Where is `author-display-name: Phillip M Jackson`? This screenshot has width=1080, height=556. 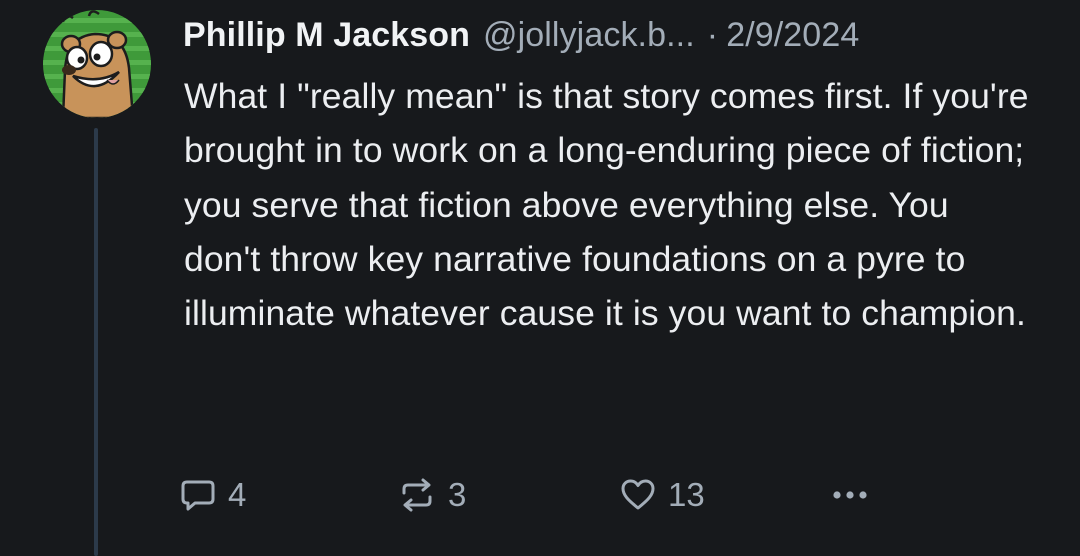
author-display-name: Phillip M Jackson is located at coordinates (326, 35).